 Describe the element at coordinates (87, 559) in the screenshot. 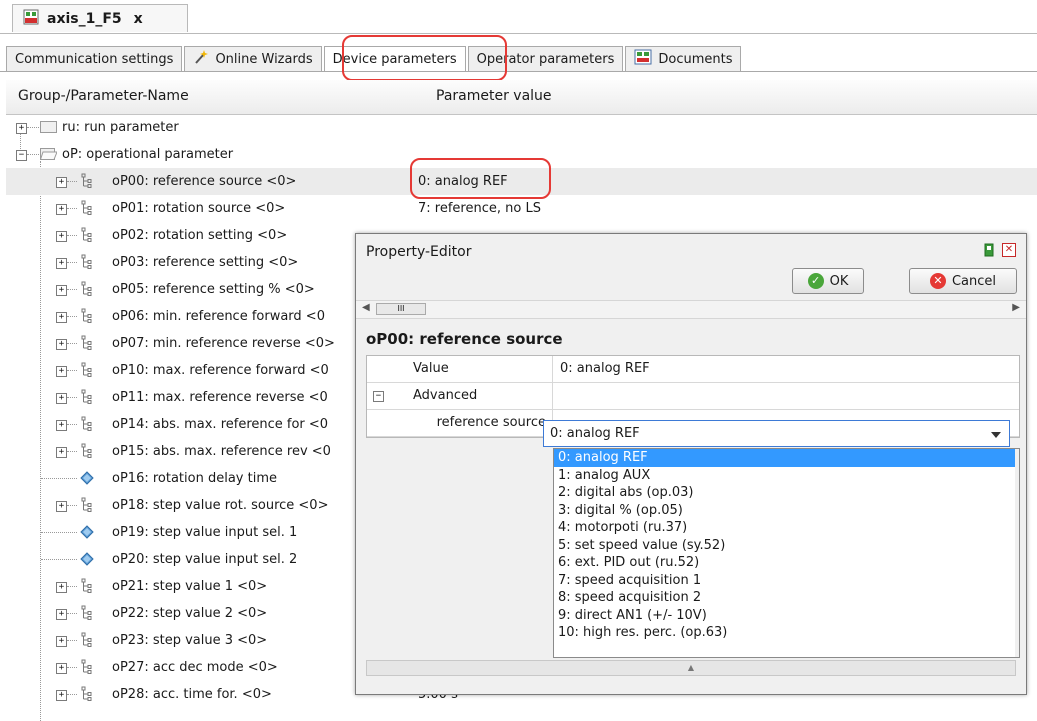

I see `value-leaf-icon` at that location.